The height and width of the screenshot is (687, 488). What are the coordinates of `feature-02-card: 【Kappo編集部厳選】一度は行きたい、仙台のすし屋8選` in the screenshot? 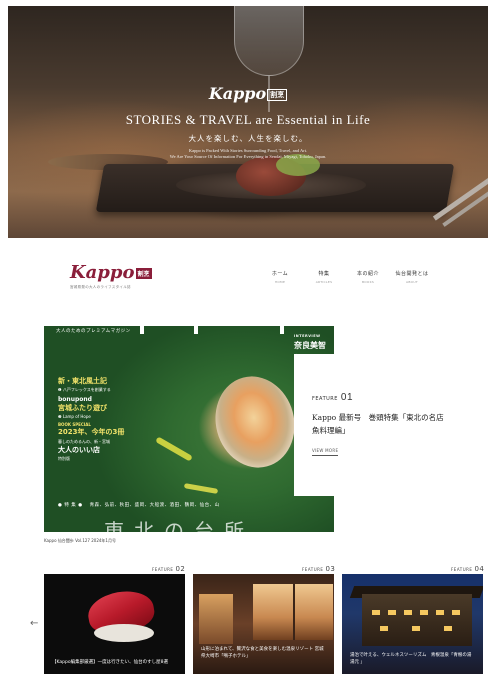 It's located at (114, 624).